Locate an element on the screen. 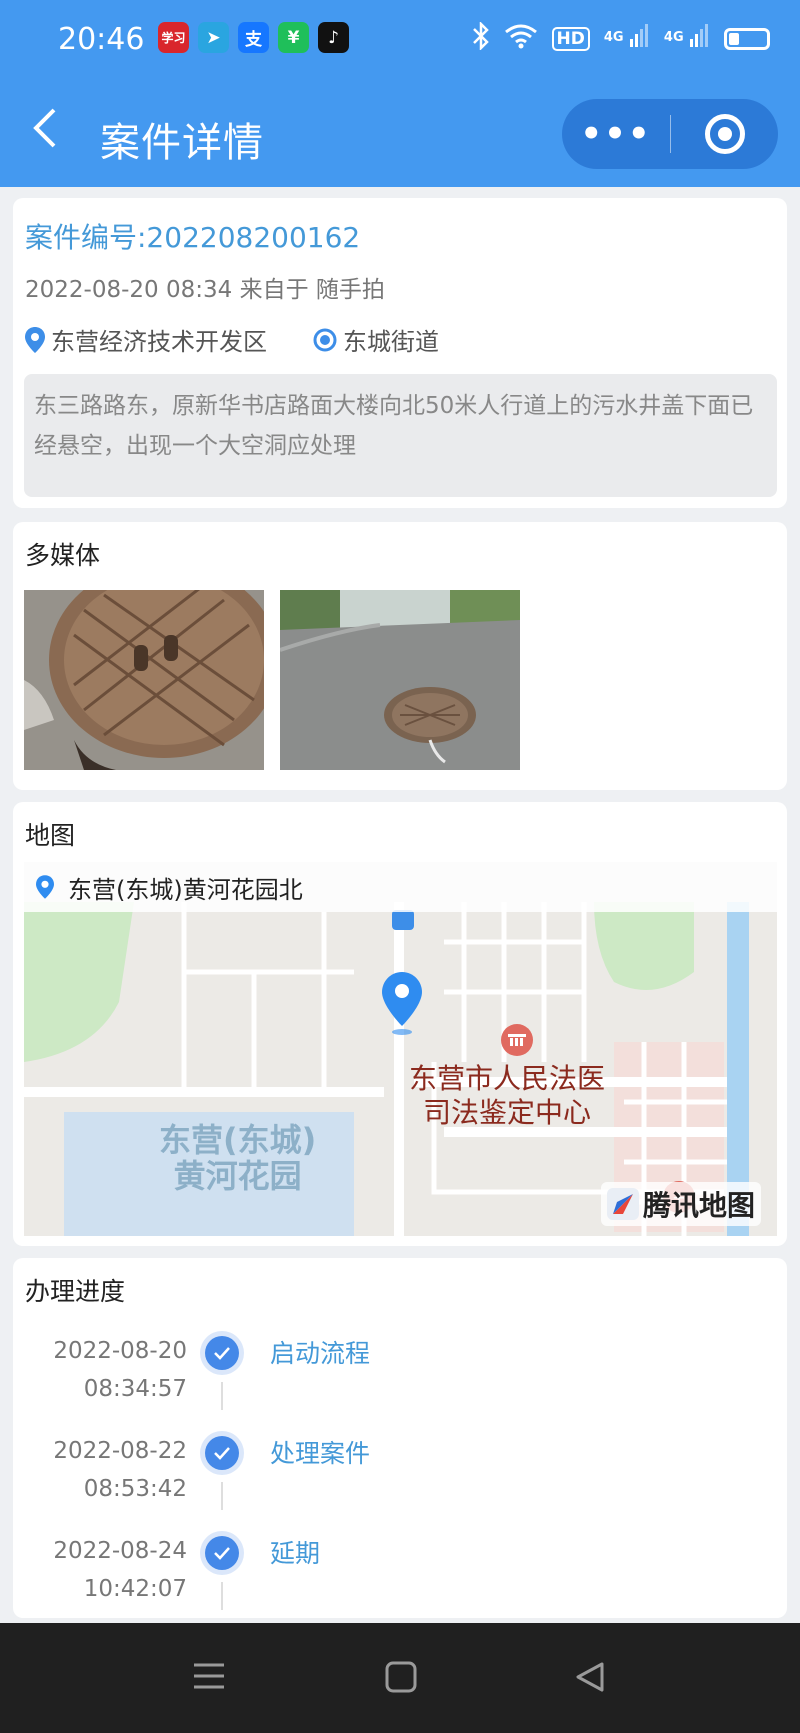 The width and height of the screenshot is (800, 1733). header: 20:46 学习 ➤ 支 ¥ ♪ HD 4G 4G 案件详情 ••• is located at coordinates (400, 93).